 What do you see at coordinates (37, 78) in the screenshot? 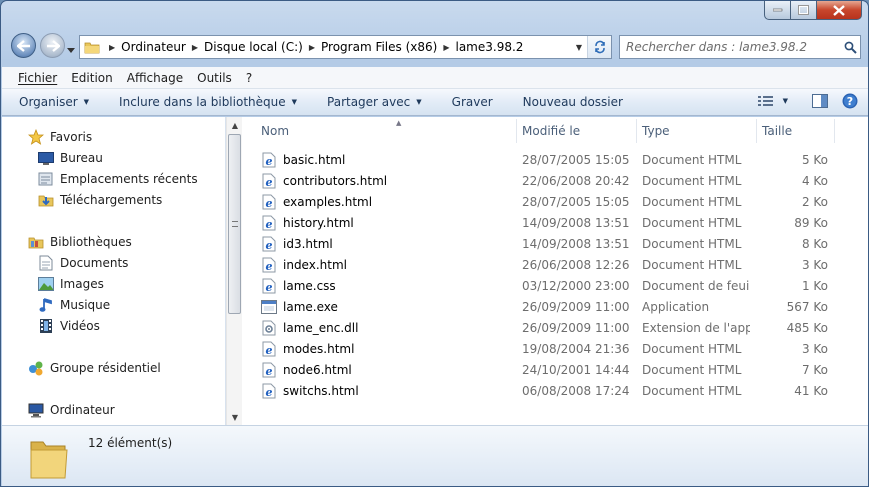
I see `menu-file: Fichier` at bounding box center [37, 78].